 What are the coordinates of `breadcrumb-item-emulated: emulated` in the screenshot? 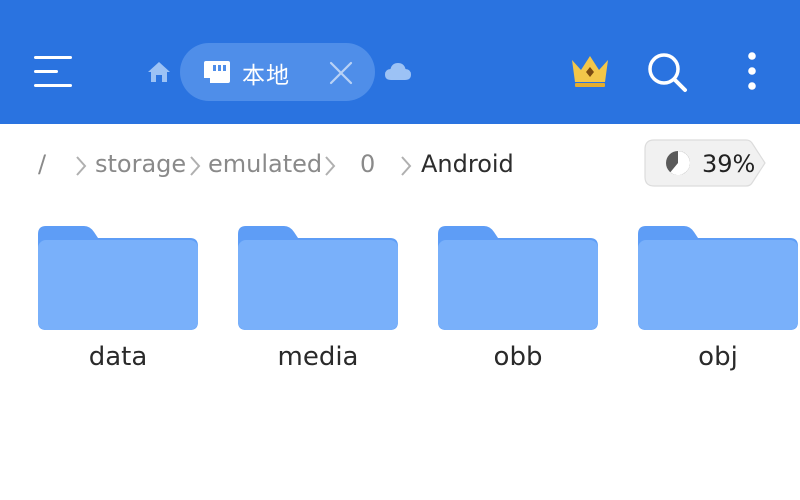 It's located at (265, 164).